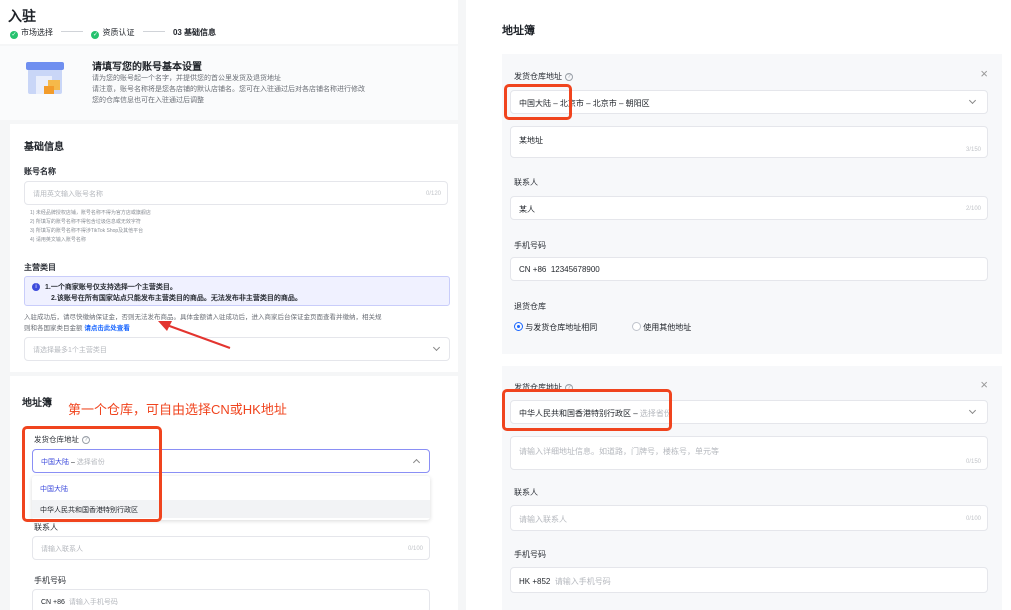 The width and height of the screenshot is (1011, 610). Describe the element at coordinates (973, 209) in the screenshot. I see `char-counter: 2/100` at that location.